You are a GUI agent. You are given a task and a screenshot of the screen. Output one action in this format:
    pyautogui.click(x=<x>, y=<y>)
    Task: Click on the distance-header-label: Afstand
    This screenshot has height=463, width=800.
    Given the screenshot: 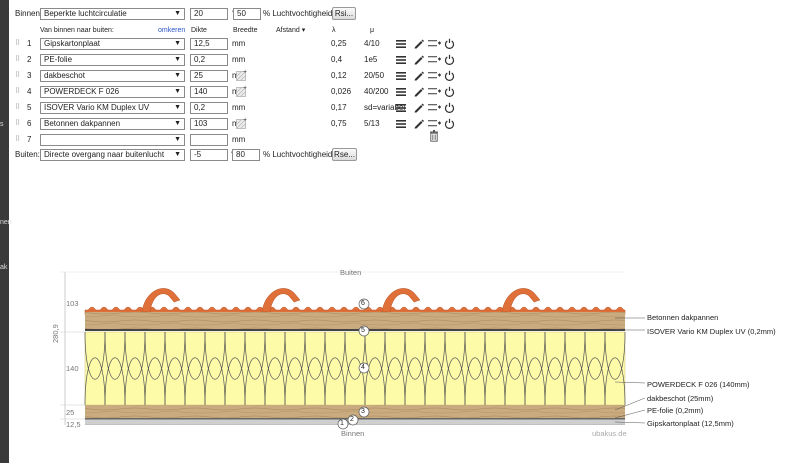 What is the action you would take?
    pyautogui.click(x=288, y=30)
    